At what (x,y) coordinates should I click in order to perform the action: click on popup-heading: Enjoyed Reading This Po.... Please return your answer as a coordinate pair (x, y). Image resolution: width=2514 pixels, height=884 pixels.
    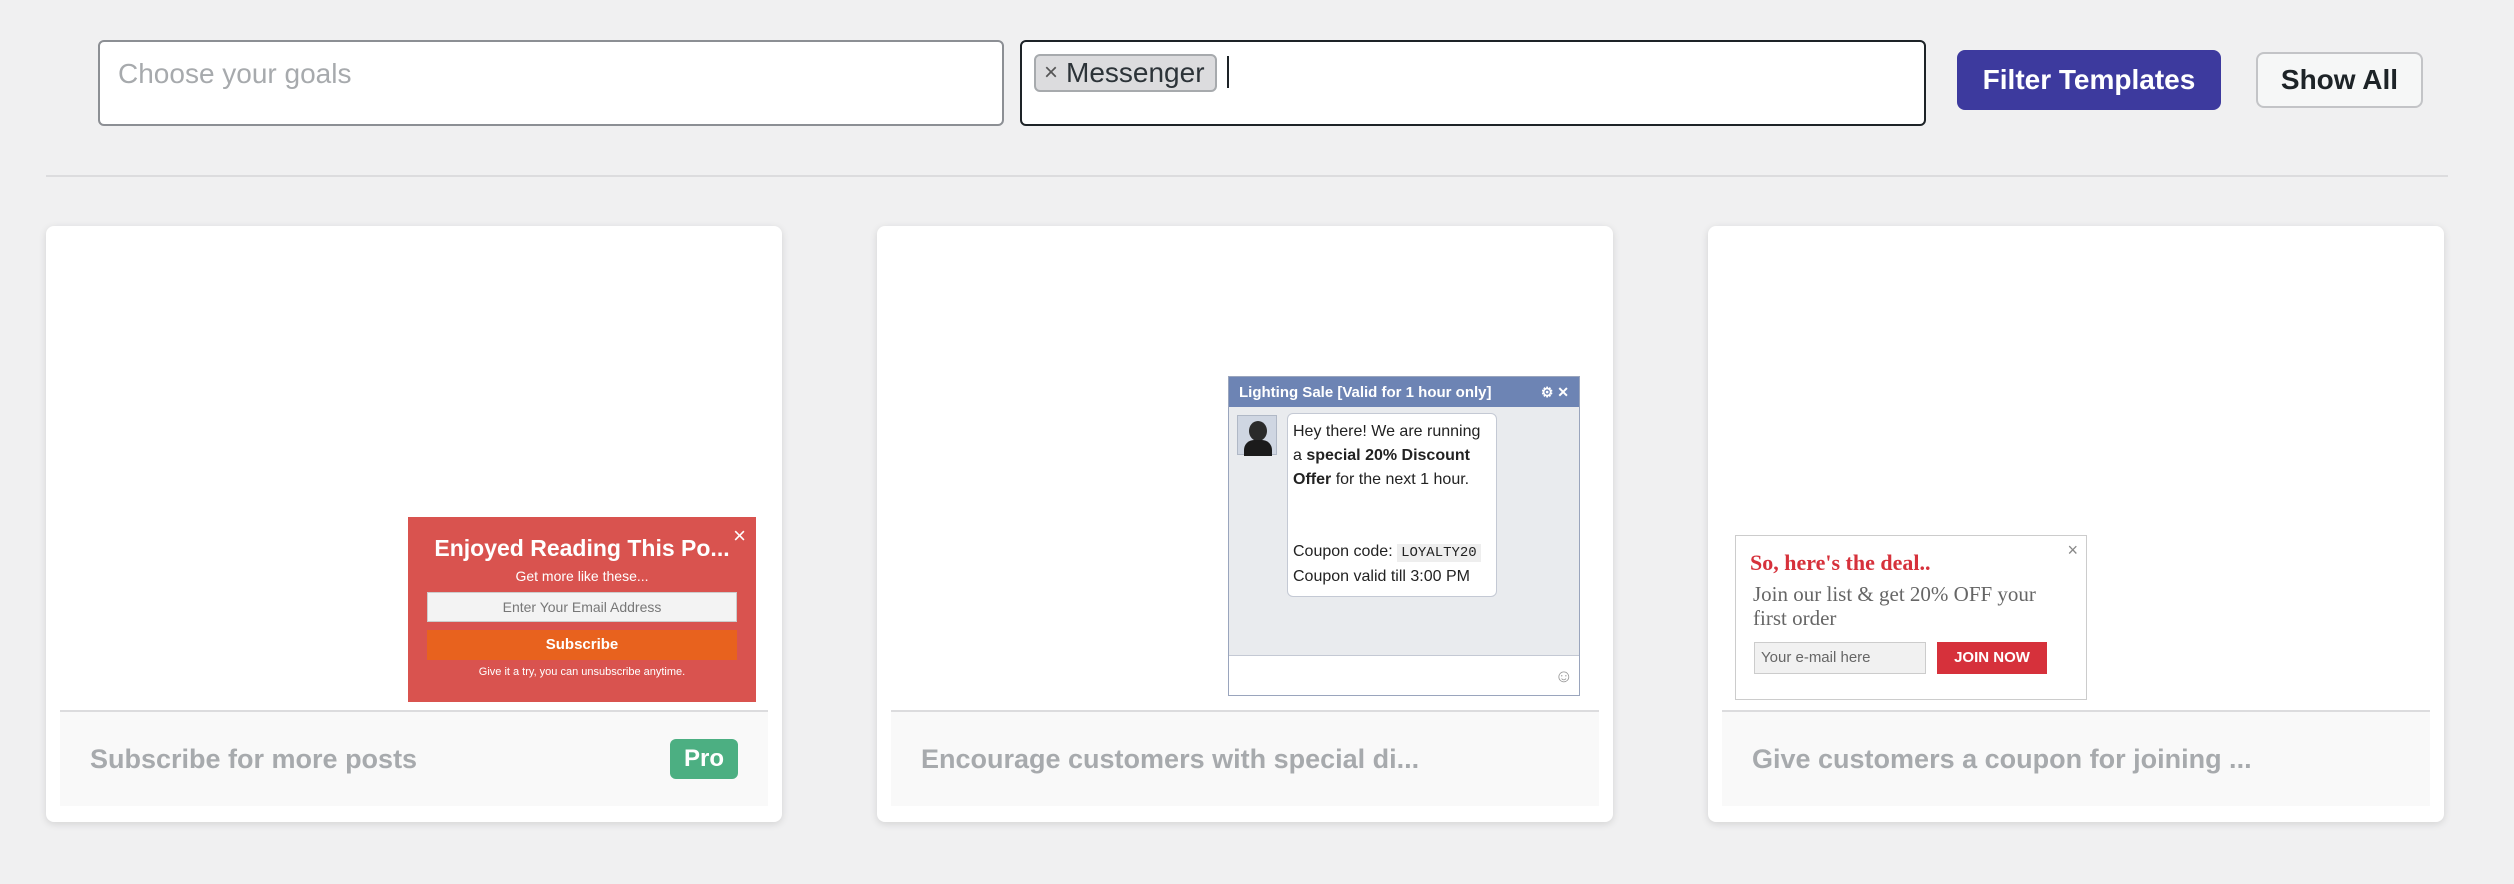
    Looking at the image, I should click on (582, 548).